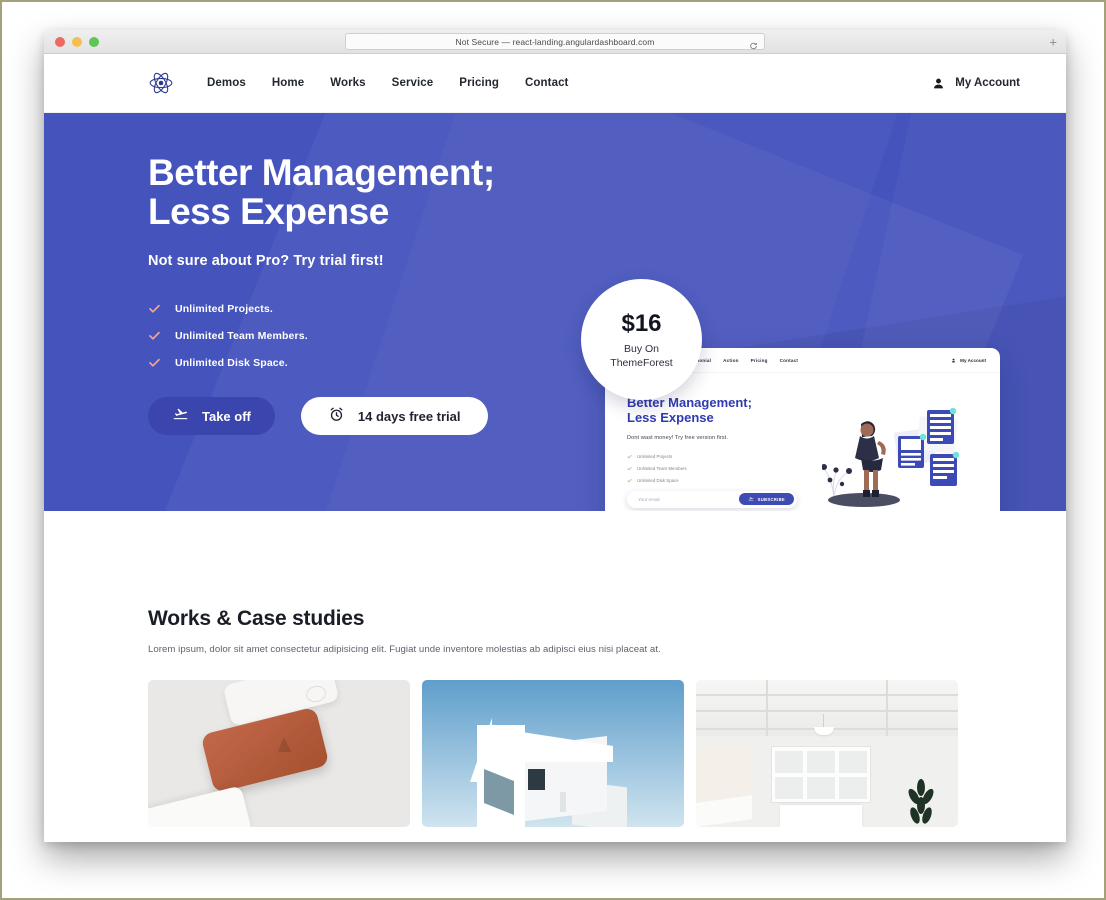 The image size is (1106, 900). I want to click on react-atom-logo-icon, so click(161, 83).